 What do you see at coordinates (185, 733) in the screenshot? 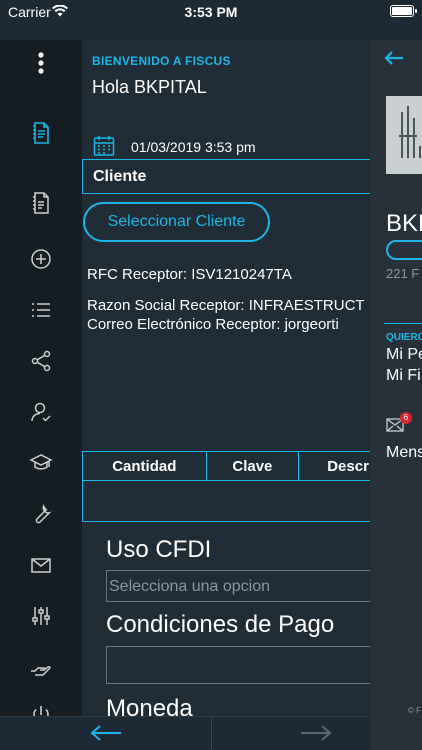
I see `bottom-navigation` at bounding box center [185, 733].